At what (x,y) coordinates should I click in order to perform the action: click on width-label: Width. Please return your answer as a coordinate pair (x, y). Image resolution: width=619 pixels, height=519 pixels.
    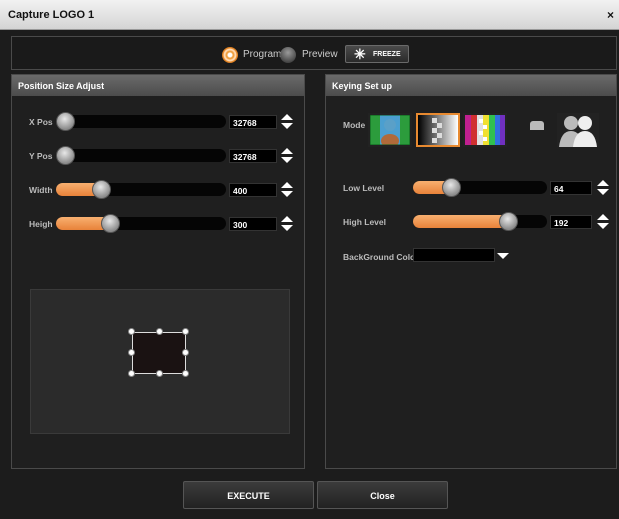
    Looking at the image, I should click on (41, 190).